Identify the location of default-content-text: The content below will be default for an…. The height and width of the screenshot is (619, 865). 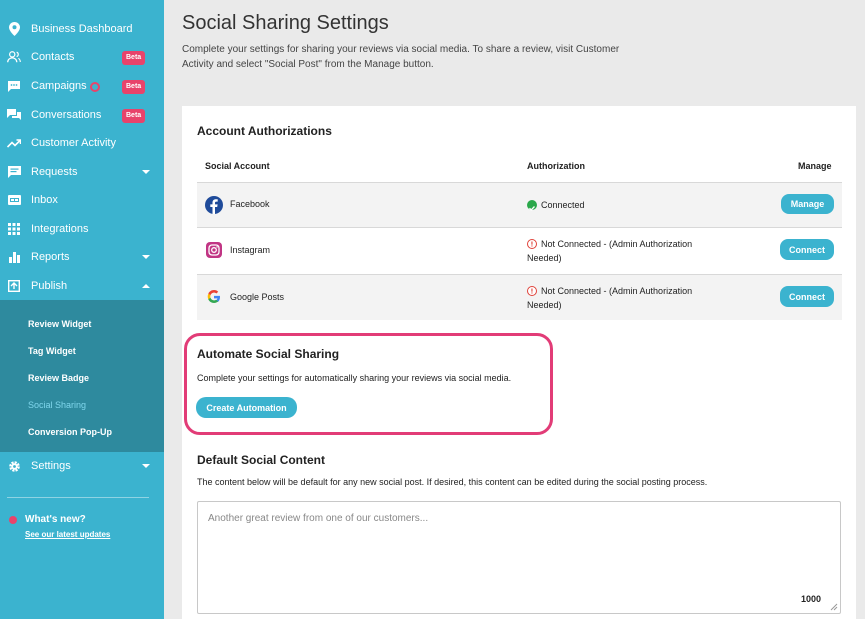
(452, 482).